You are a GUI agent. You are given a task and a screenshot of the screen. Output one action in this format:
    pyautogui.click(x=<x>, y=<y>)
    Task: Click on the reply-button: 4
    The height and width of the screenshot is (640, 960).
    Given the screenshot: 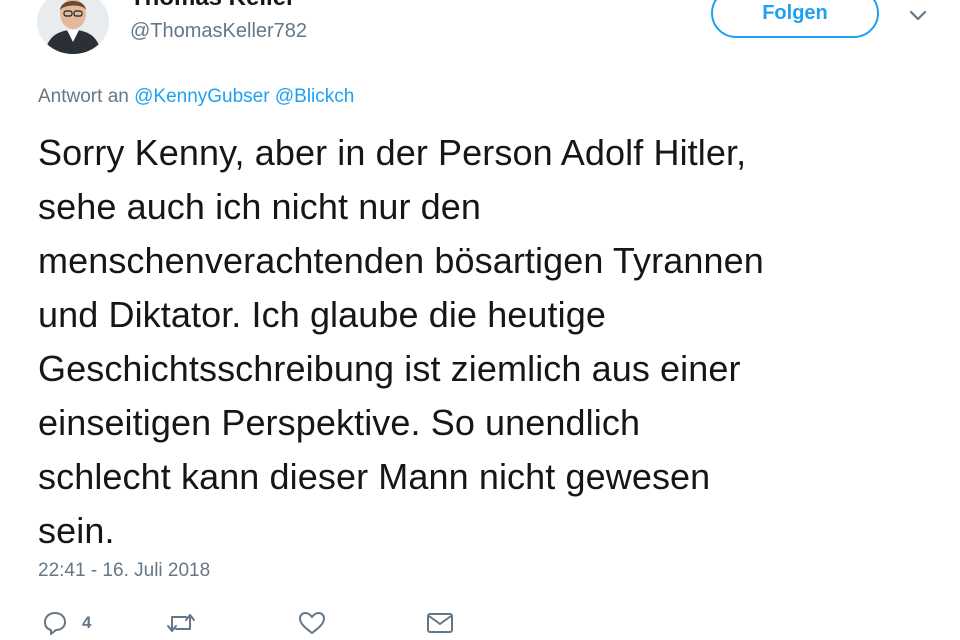 What is the action you would take?
    pyautogui.click(x=66, y=623)
    